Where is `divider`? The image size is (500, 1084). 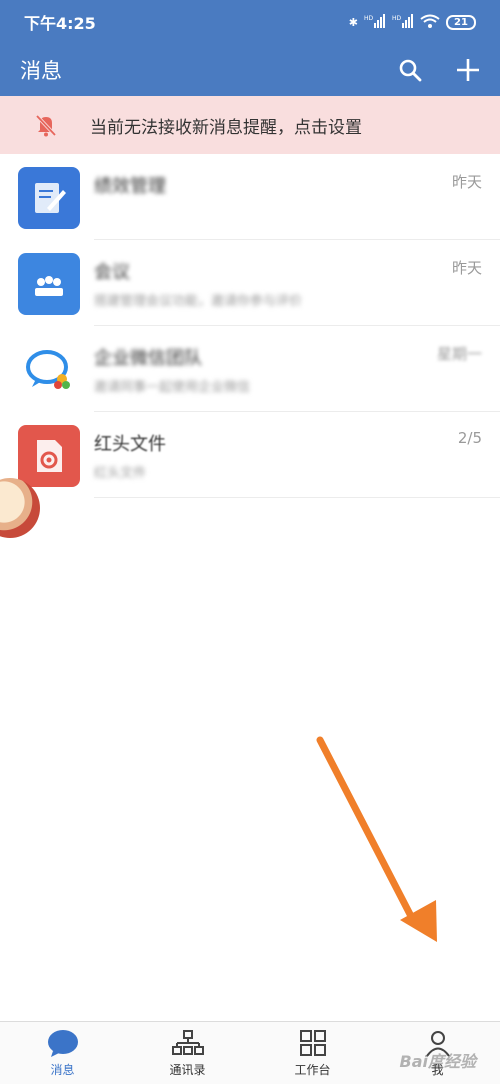
divider is located at coordinates (297, 497).